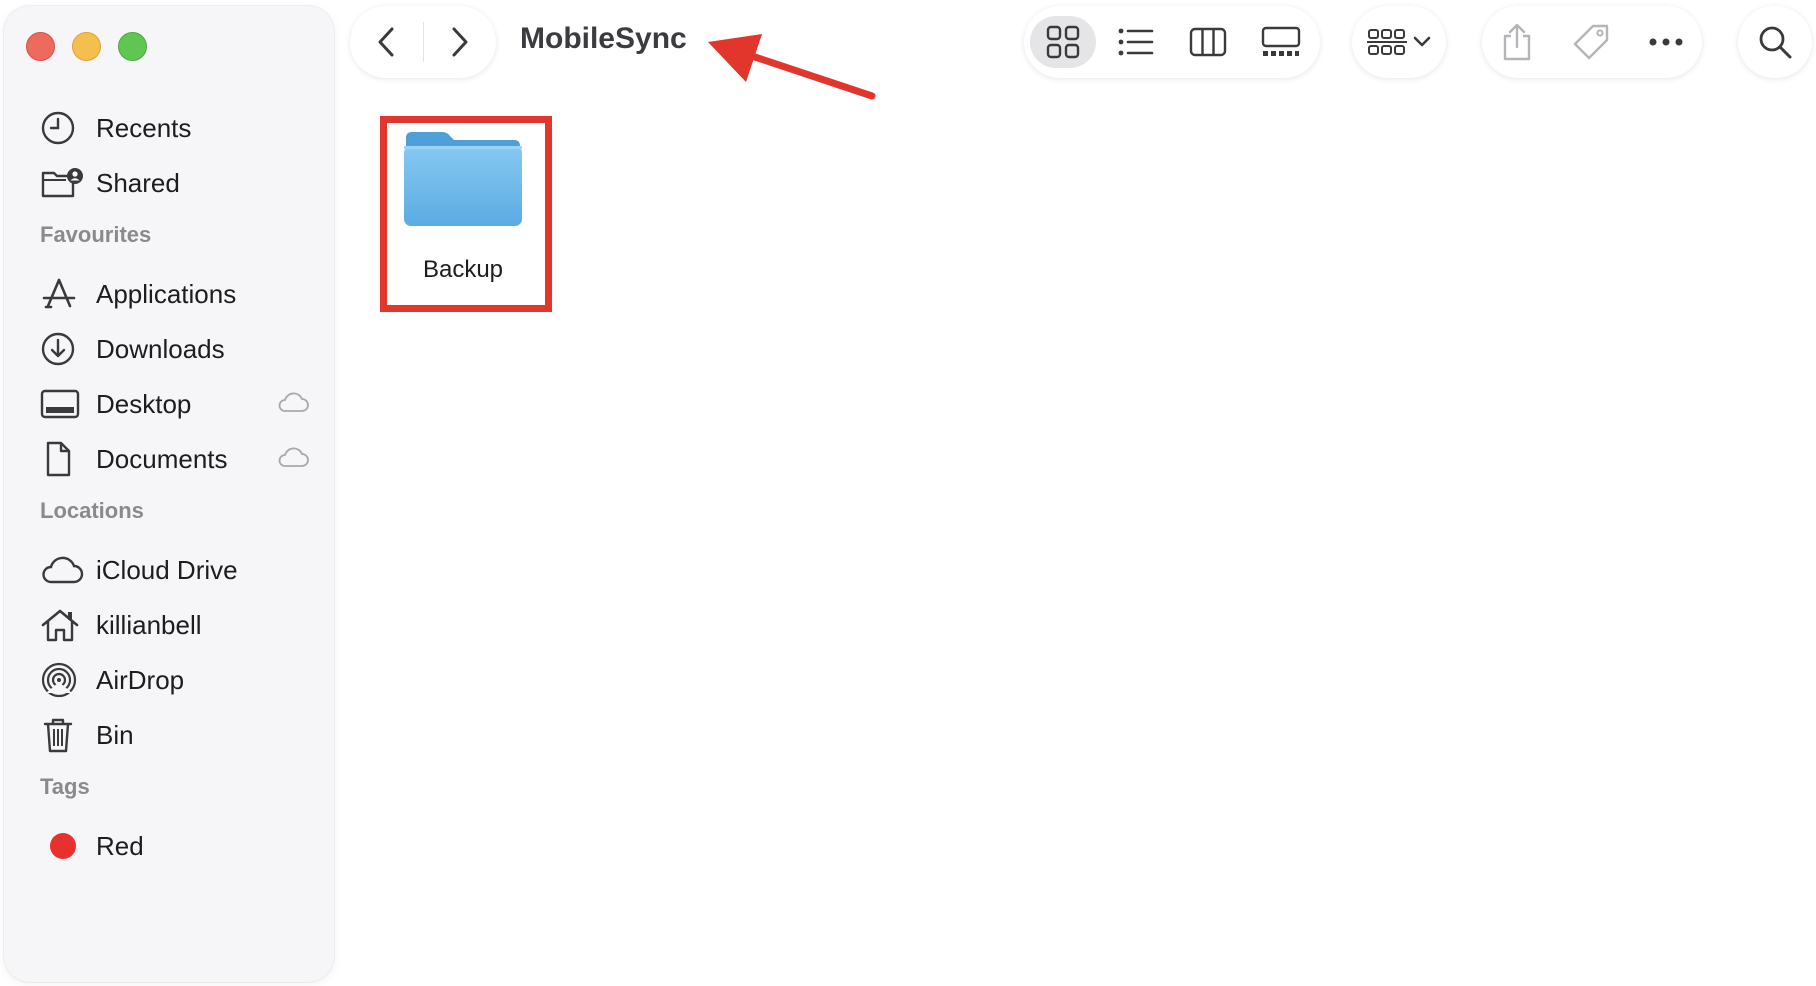  I want to click on sidebar-item-label: Bin, so click(115, 734).